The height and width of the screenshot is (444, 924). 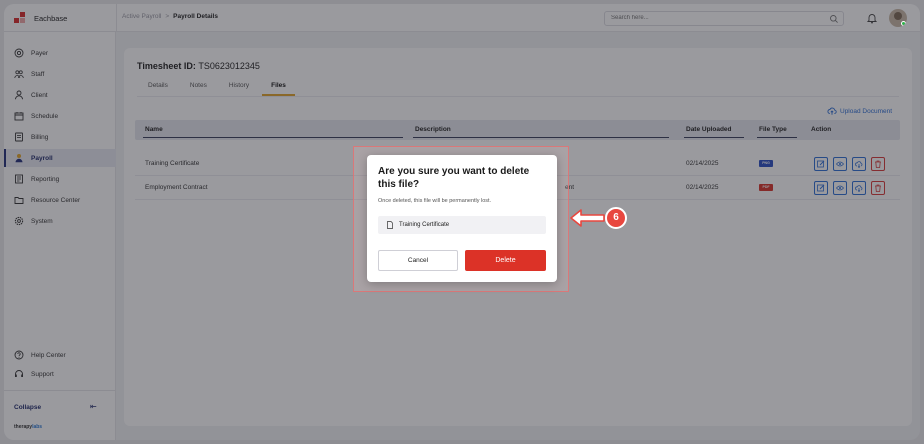 What do you see at coordinates (418, 260) in the screenshot?
I see `cancel-button: Cancel` at bounding box center [418, 260].